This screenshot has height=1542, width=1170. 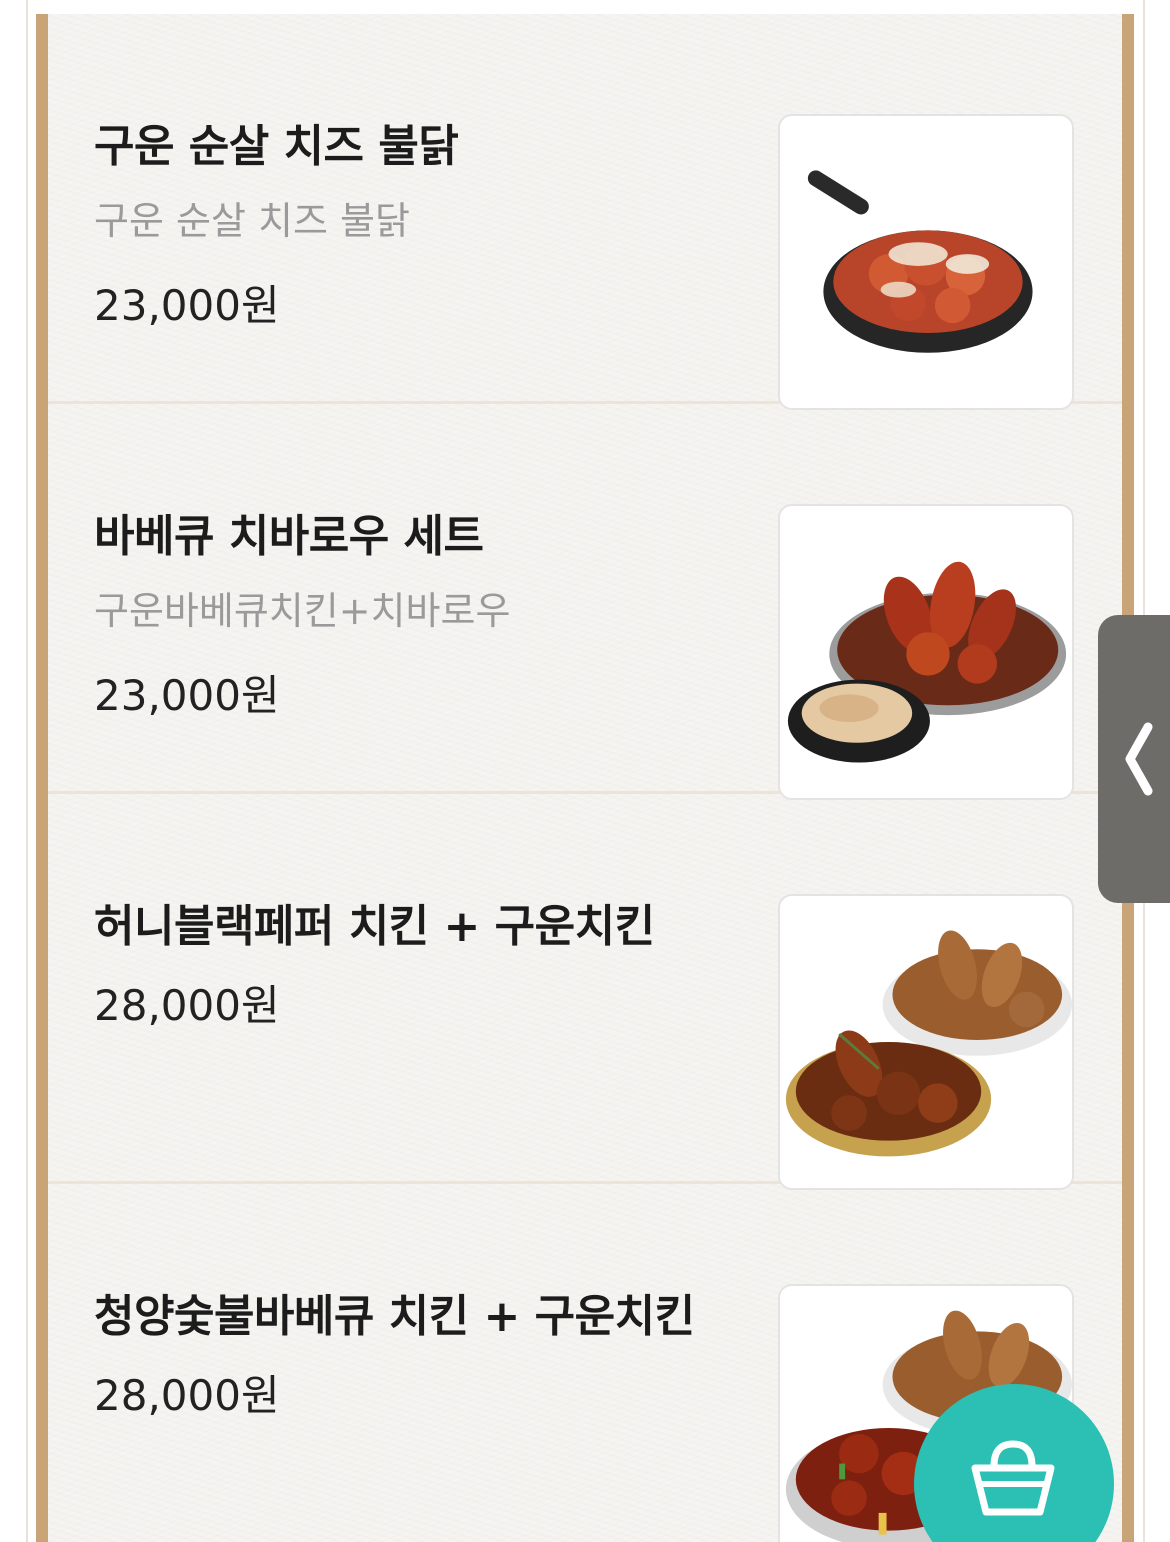 I want to click on bbq-chicken-set-photo, so click(x=926, y=652).